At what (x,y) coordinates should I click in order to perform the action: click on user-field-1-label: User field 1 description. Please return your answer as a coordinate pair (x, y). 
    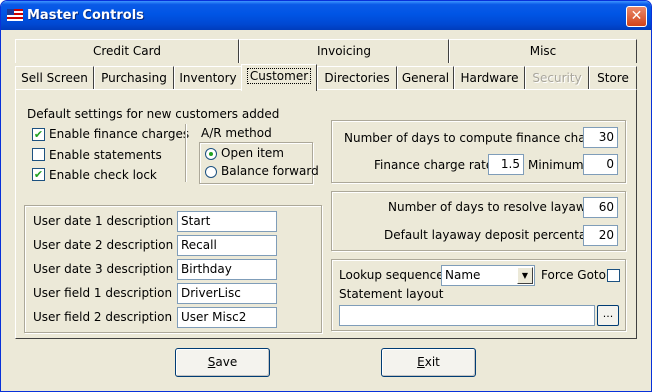
    Looking at the image, I should click on (103, 293).